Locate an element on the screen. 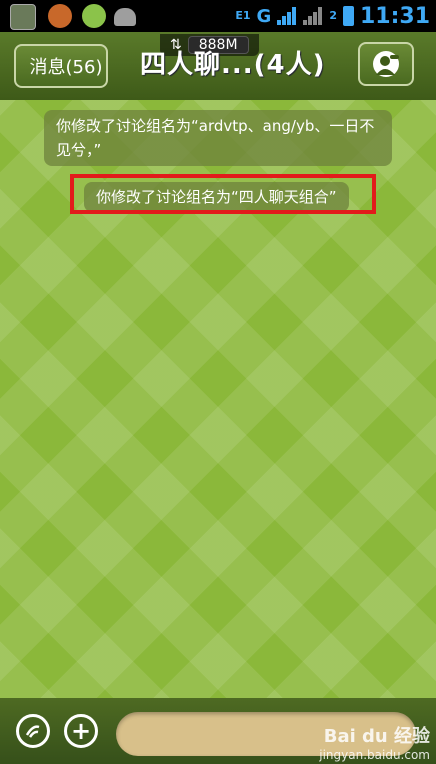 This screenshot has width=436, height=764. input-bar: + Bai du 经验 jingyan.baidu.com is located at coordinates (218, 731).